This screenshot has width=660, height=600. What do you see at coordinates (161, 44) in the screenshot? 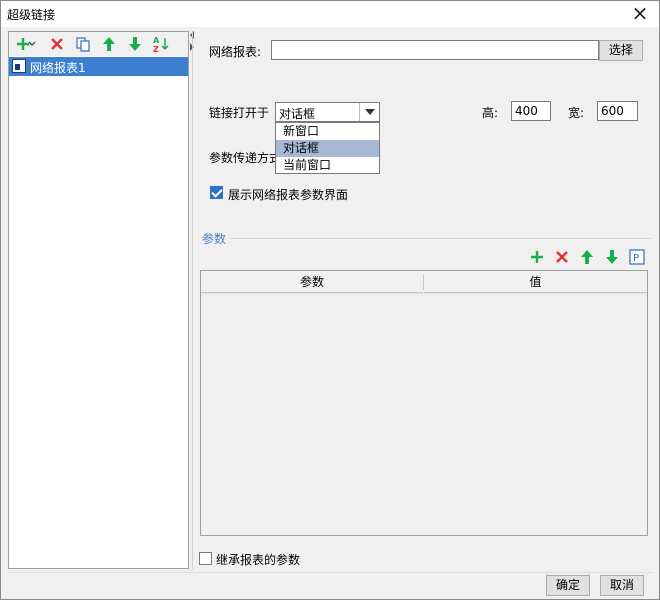
I see `sort-icon: AZ` at bounding box center [161, 44].